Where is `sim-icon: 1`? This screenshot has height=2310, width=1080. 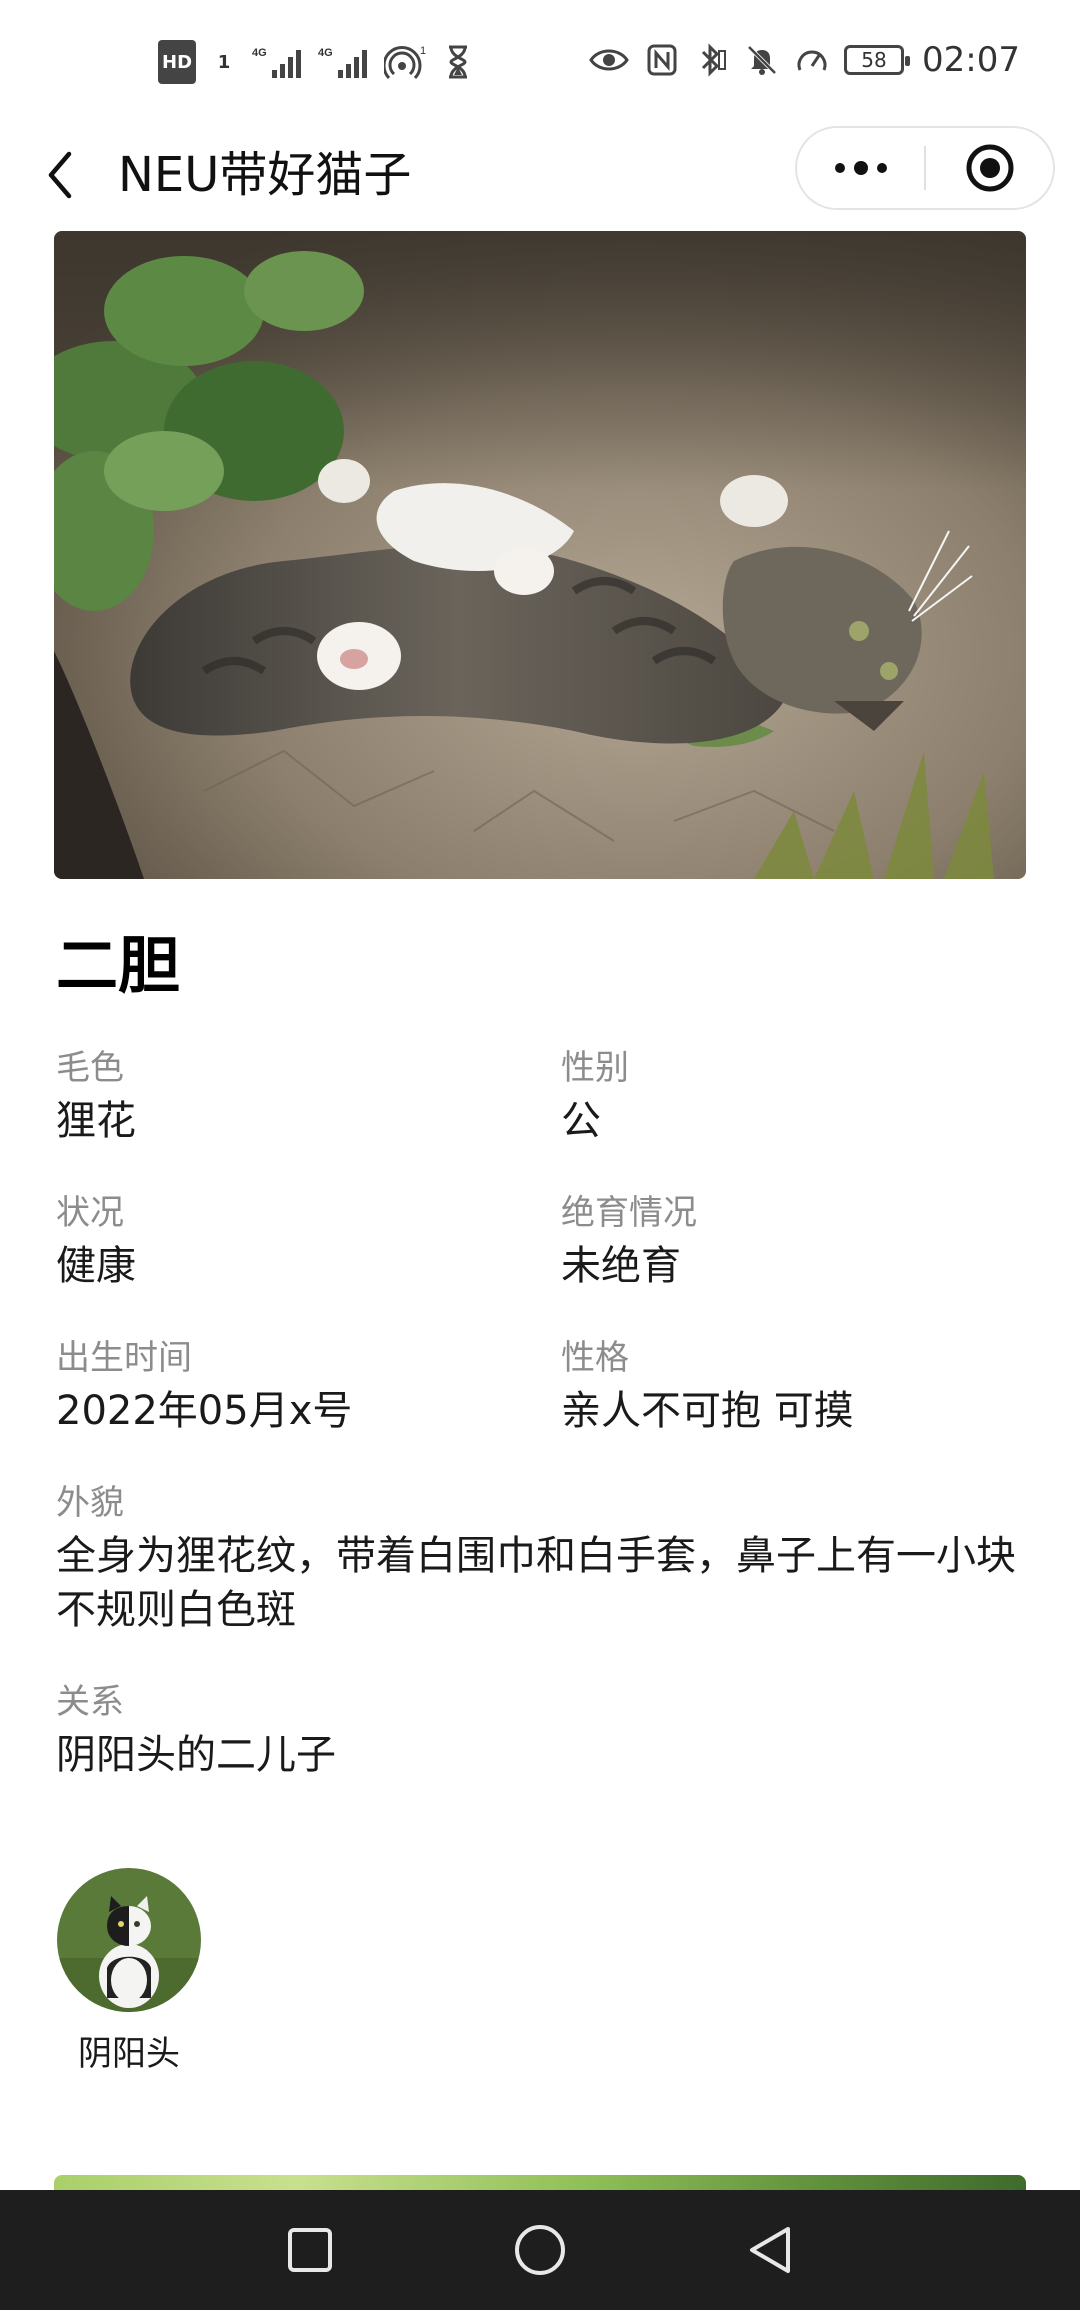
sim-icon: 1 is located at coordinates (224, 62).